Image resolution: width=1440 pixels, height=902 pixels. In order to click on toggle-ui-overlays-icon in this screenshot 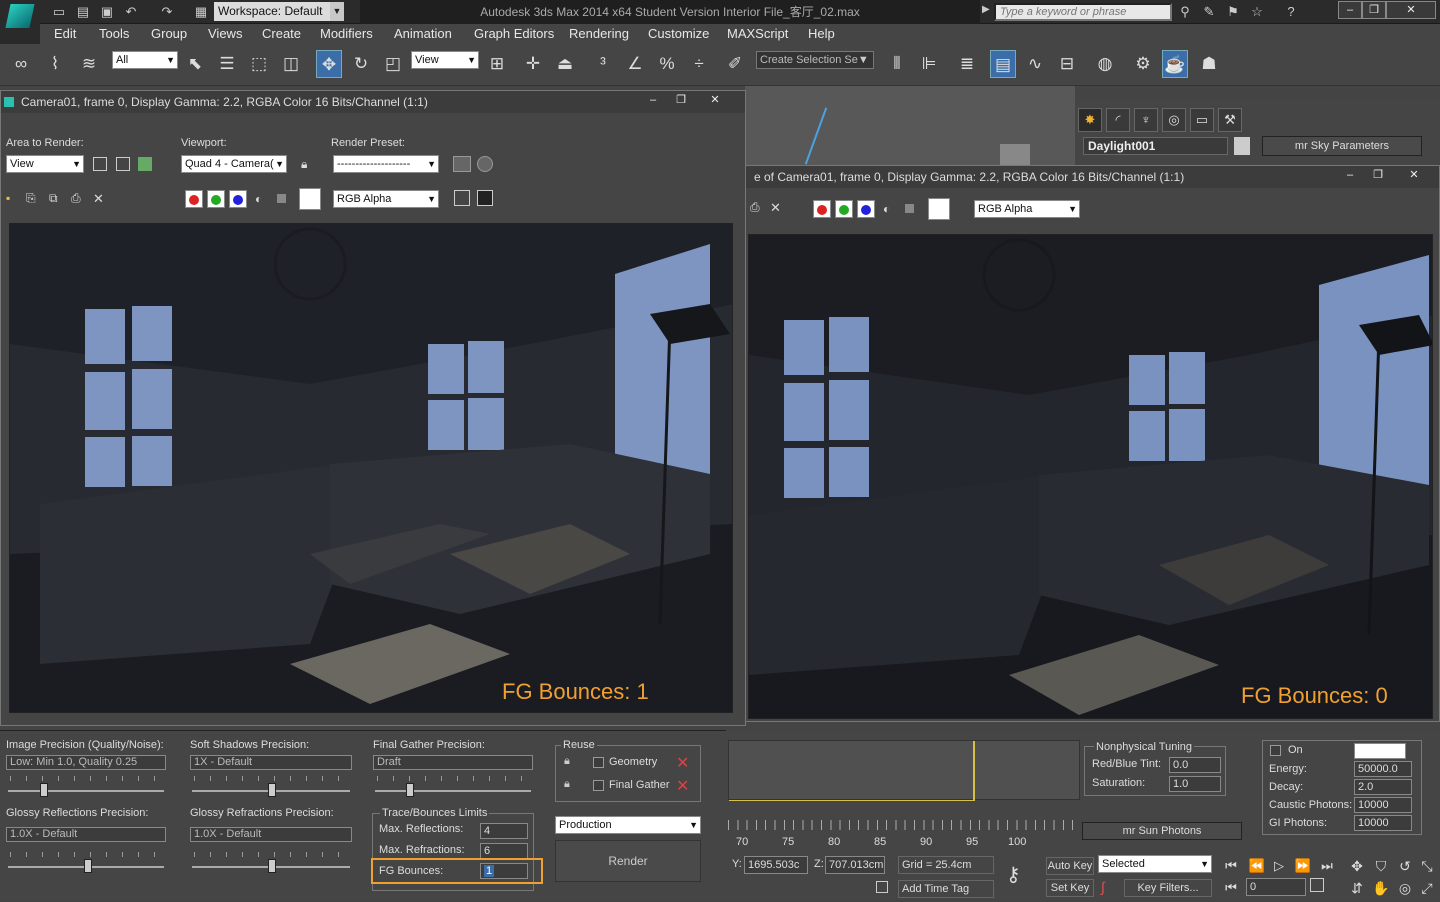, I will do `click(462, 198)`.